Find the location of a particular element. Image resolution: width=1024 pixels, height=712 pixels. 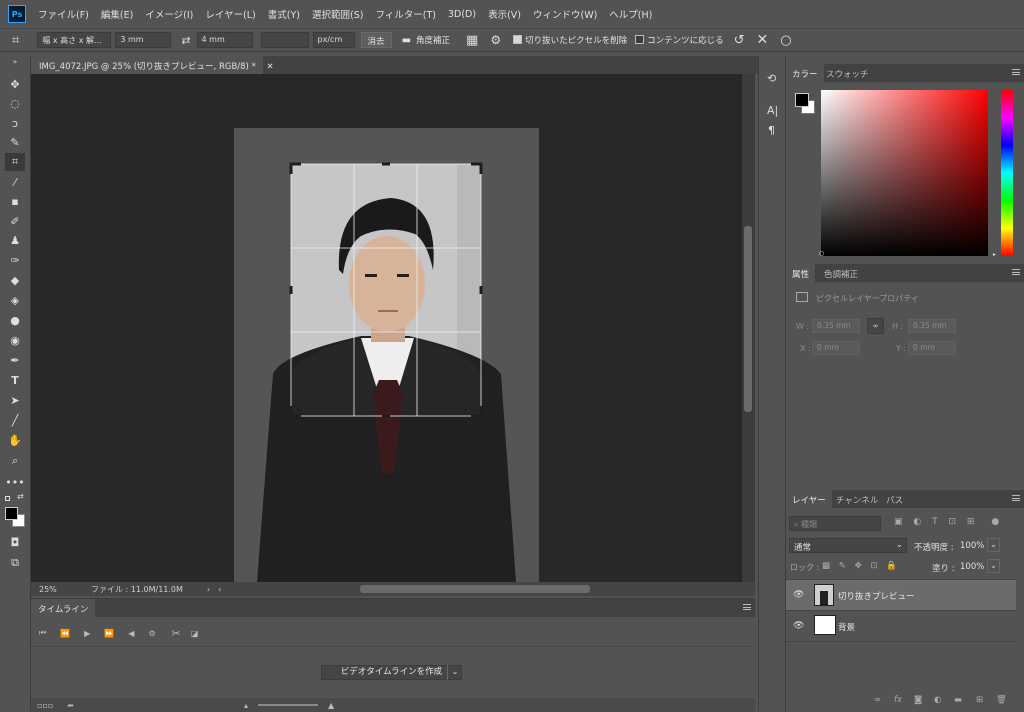

filter-adjustment-layer-icon: ◐ is located at coordinates (917, 522).